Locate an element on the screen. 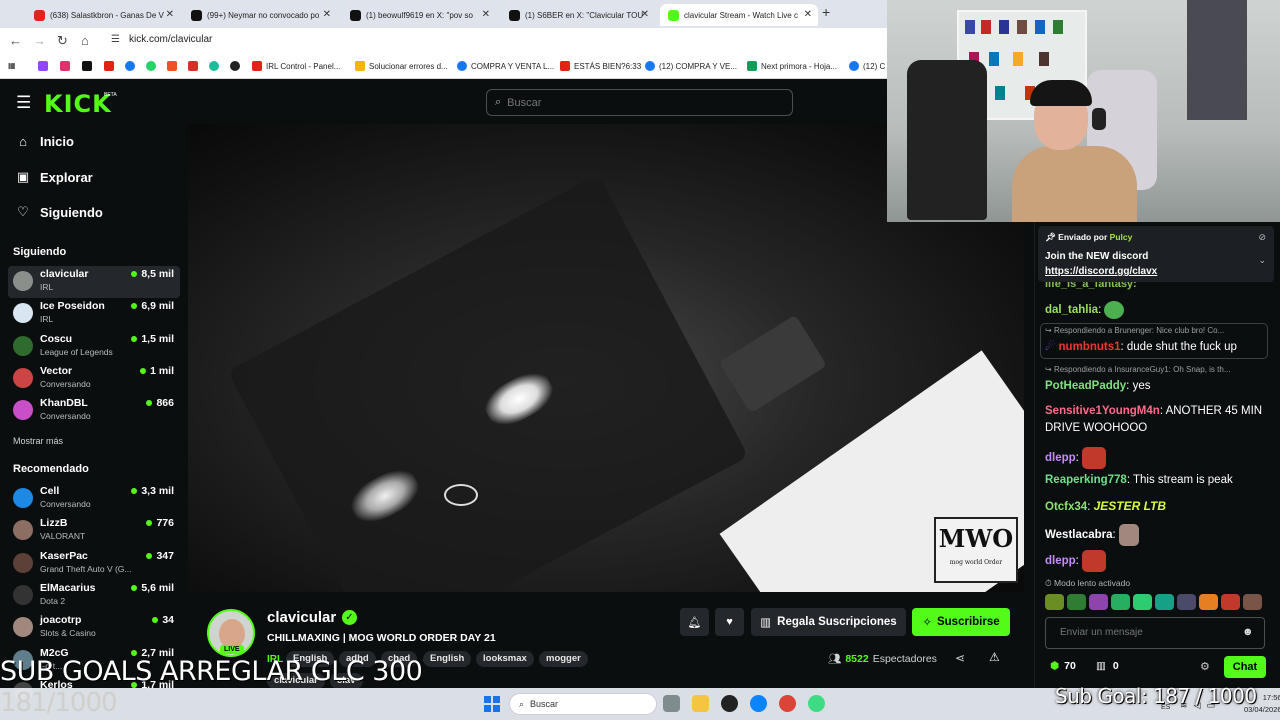 The height and width of the screenshot is (720, 1280). gear-icon: ⚙ is located at coordinates (1205, 666).